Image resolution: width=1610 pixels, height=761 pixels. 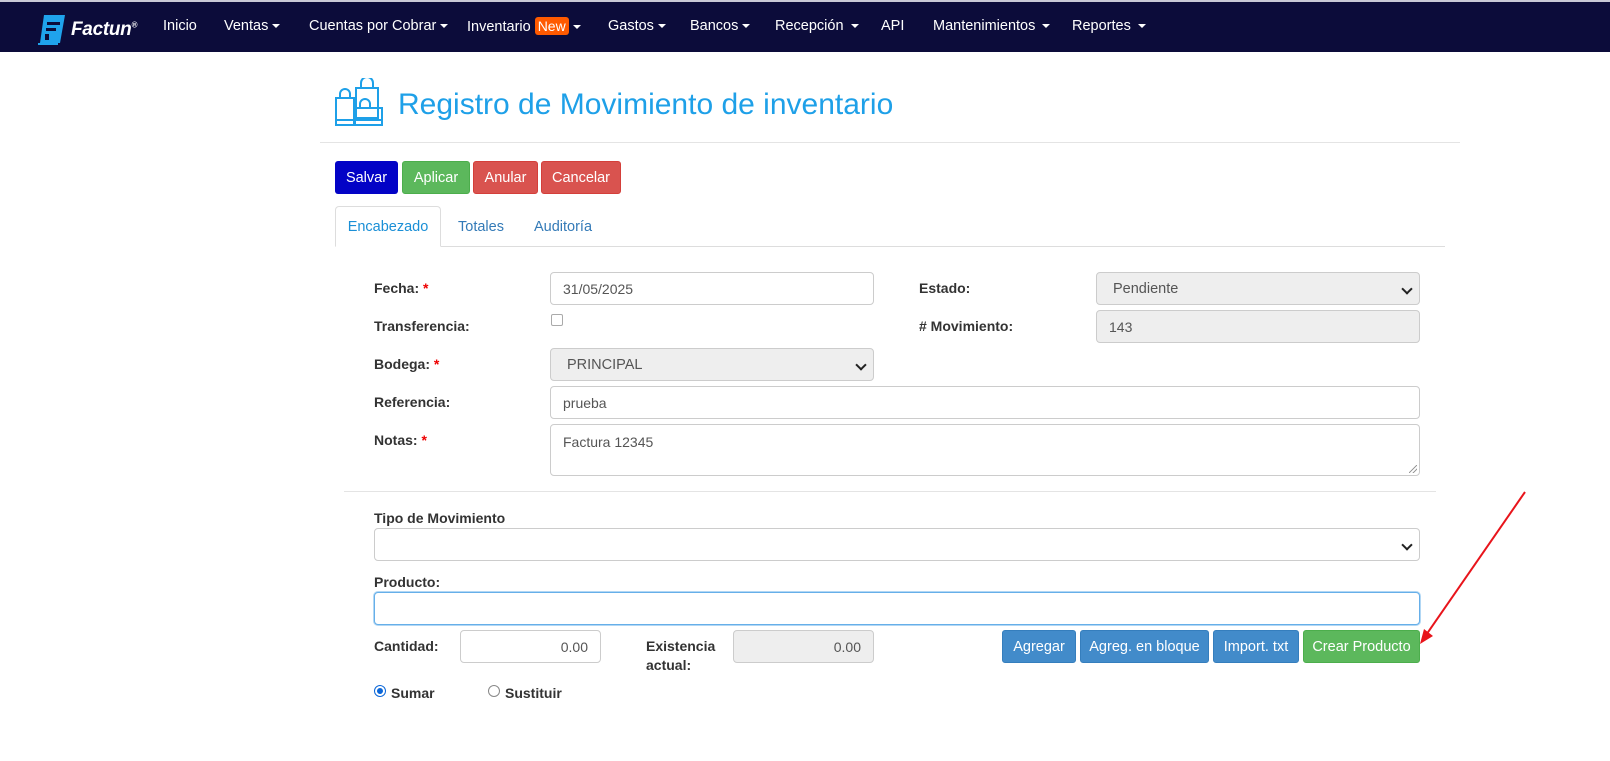 What do you see at coordinates (985, 402) in the screenshot?
I see `referencia-input: prueba` at bounding box center [985, 402].